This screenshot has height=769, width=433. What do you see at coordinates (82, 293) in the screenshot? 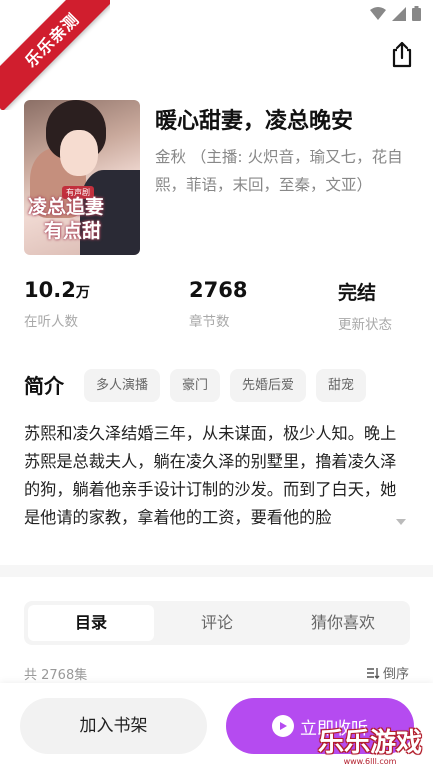
I see `listeners-unit: 万` at bounding box center [82, 293].